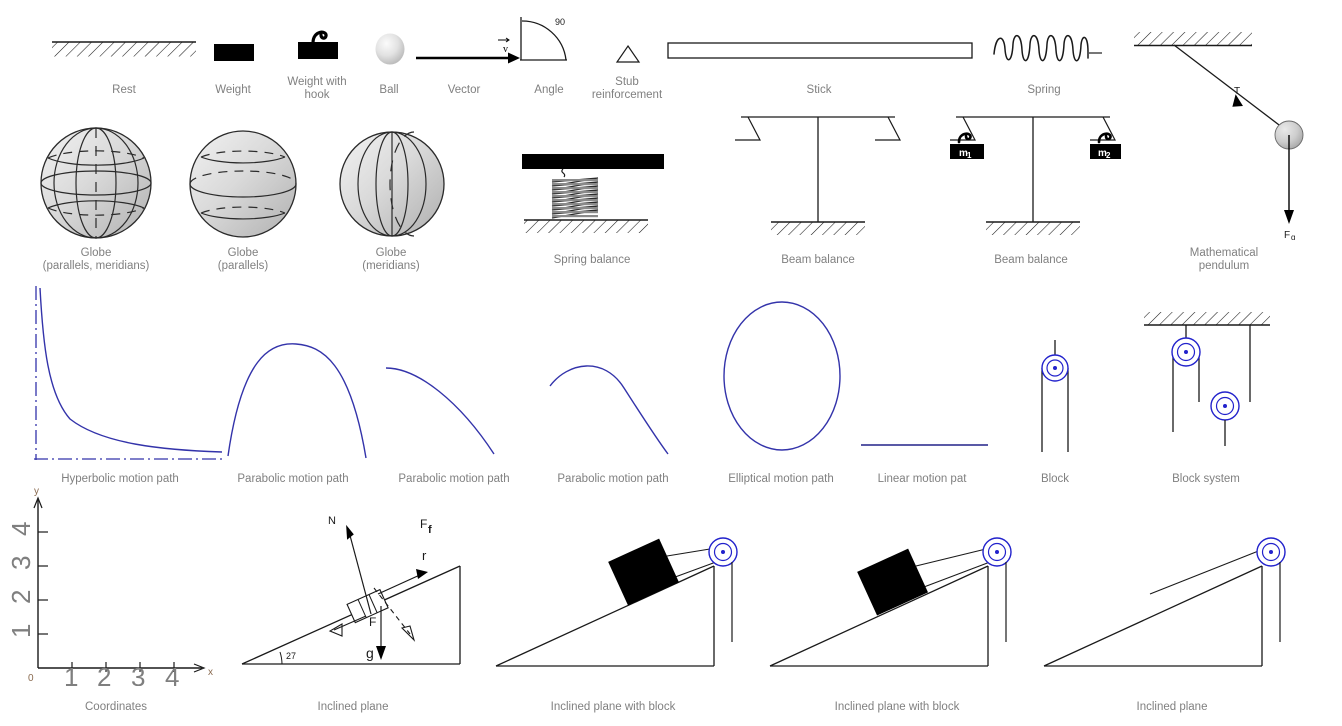 The width and height of the screenshot is (1342, 726). Describe the element at coordinates (210, 672) in the screenshot. I see `axis-x-label: x` at that location.